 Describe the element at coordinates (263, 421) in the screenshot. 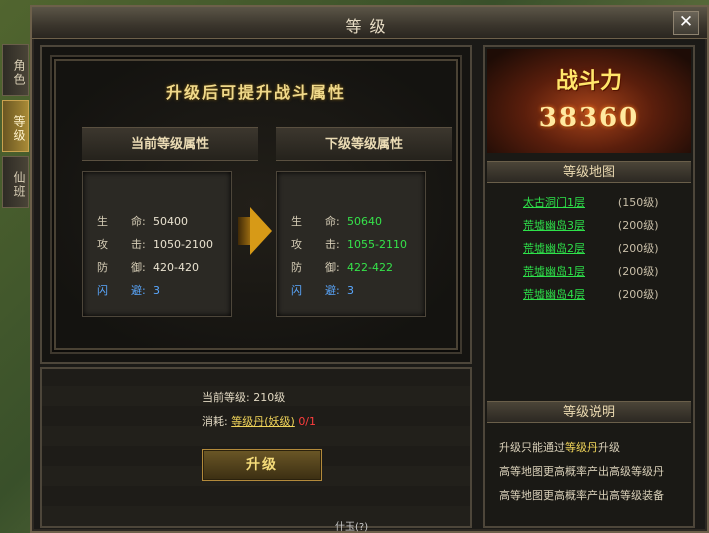

I see `consume-item-link: 等级丹(妖级)` at that location.